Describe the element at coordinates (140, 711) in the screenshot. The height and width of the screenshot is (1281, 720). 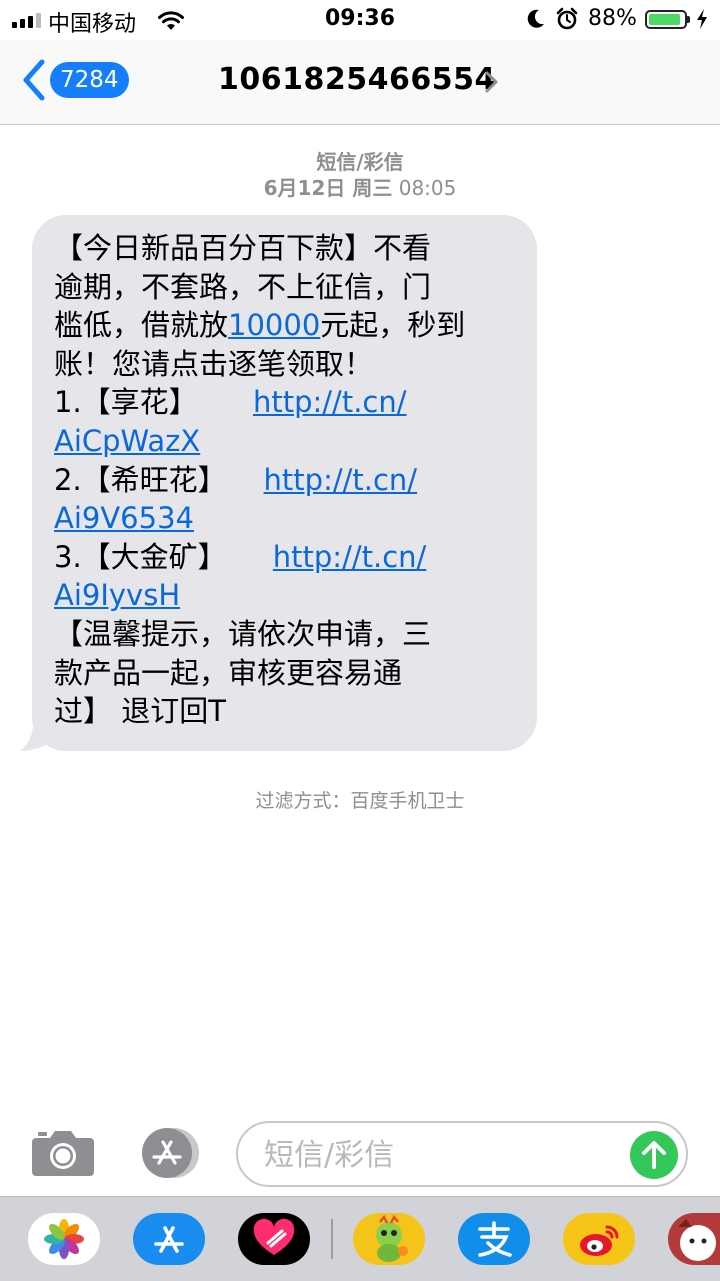
I see `message-line: 过】 退订回T` at that location.